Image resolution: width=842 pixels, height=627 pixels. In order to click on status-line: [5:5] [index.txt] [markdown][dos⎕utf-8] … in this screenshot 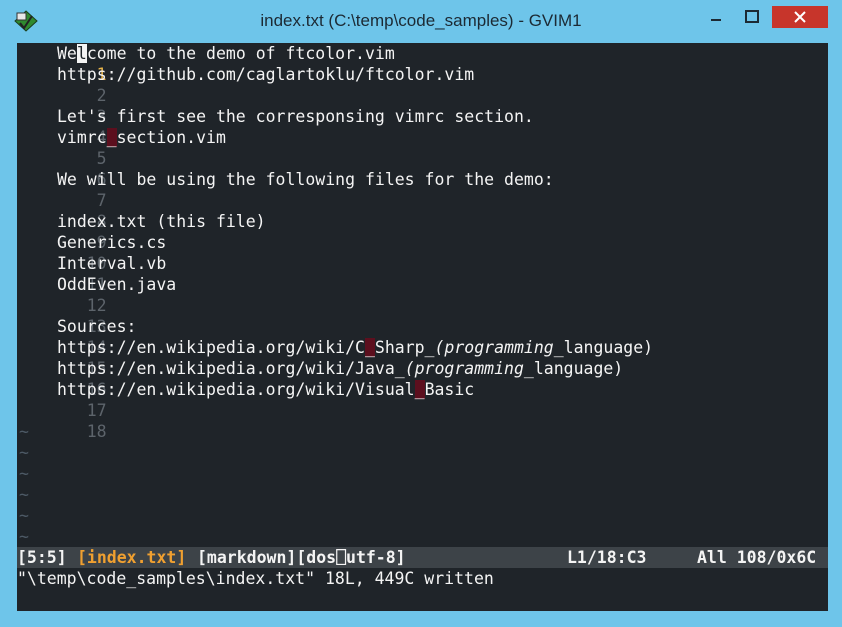, I will do `click(422, 557)`.